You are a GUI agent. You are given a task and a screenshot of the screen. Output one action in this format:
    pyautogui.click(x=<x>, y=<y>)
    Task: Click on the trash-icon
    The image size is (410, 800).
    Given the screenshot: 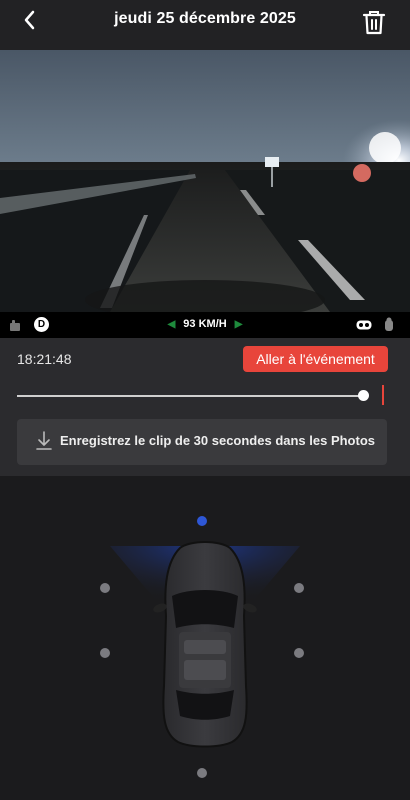 What is the action you would take?
    pyautogui.click(x=374, y=23)
    